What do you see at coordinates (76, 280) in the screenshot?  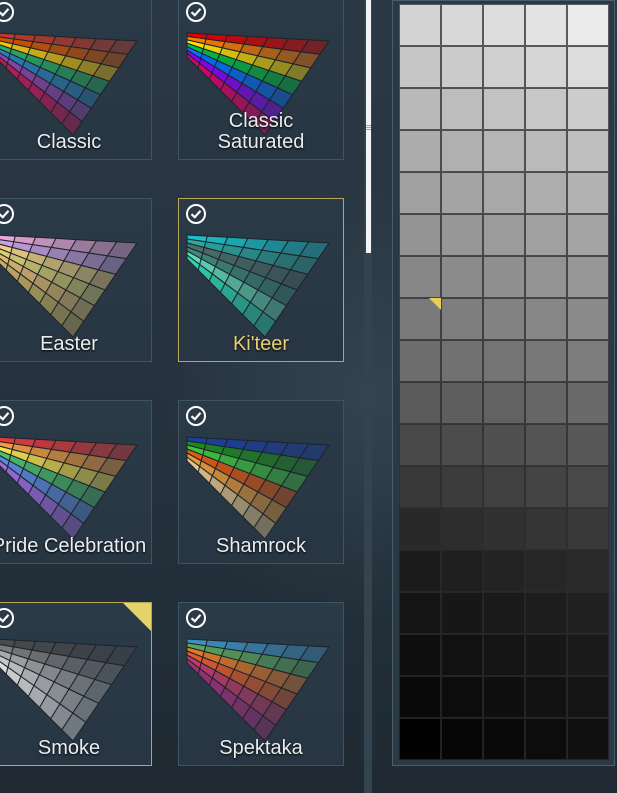 I see `palette-tile-easter: Easter` at bounding box center [76, 280].